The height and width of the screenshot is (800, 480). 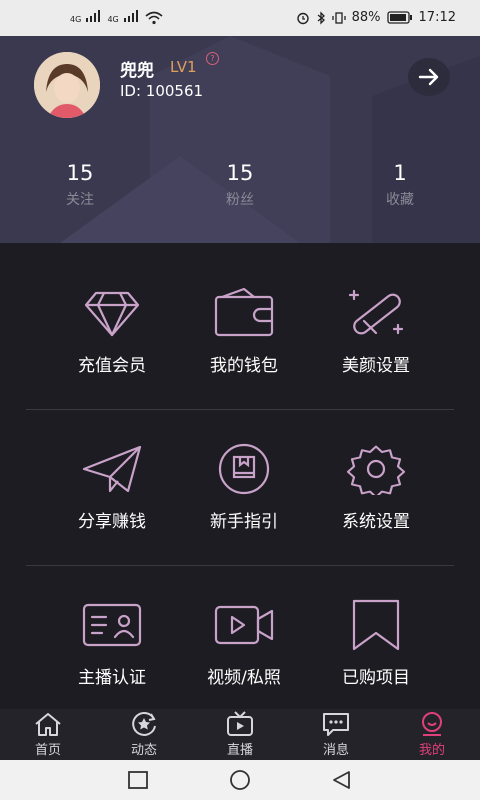 I want to click on arrow-right-icon, so click(x=428, y=77).